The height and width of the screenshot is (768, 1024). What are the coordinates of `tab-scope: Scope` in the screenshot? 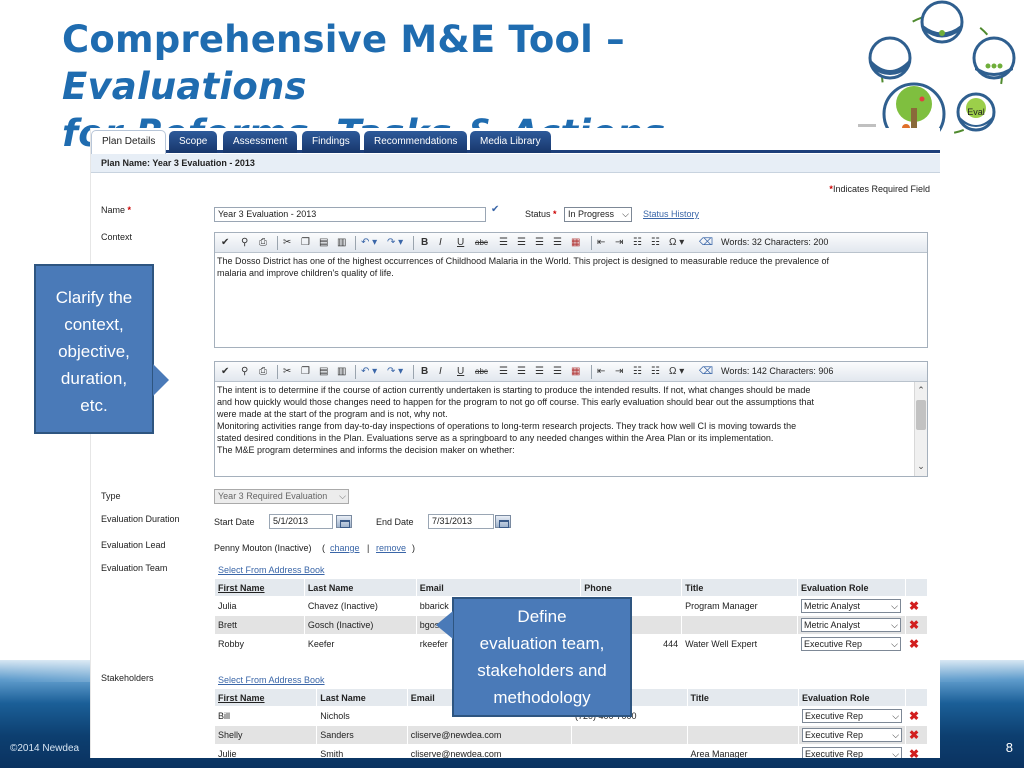 It's located at (193, 142).